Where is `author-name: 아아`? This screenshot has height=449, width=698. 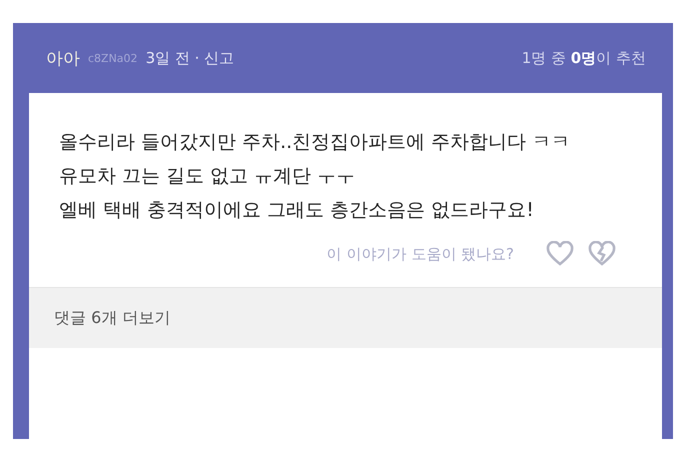 author-name: 아아 is located at coordinates (63, 59).